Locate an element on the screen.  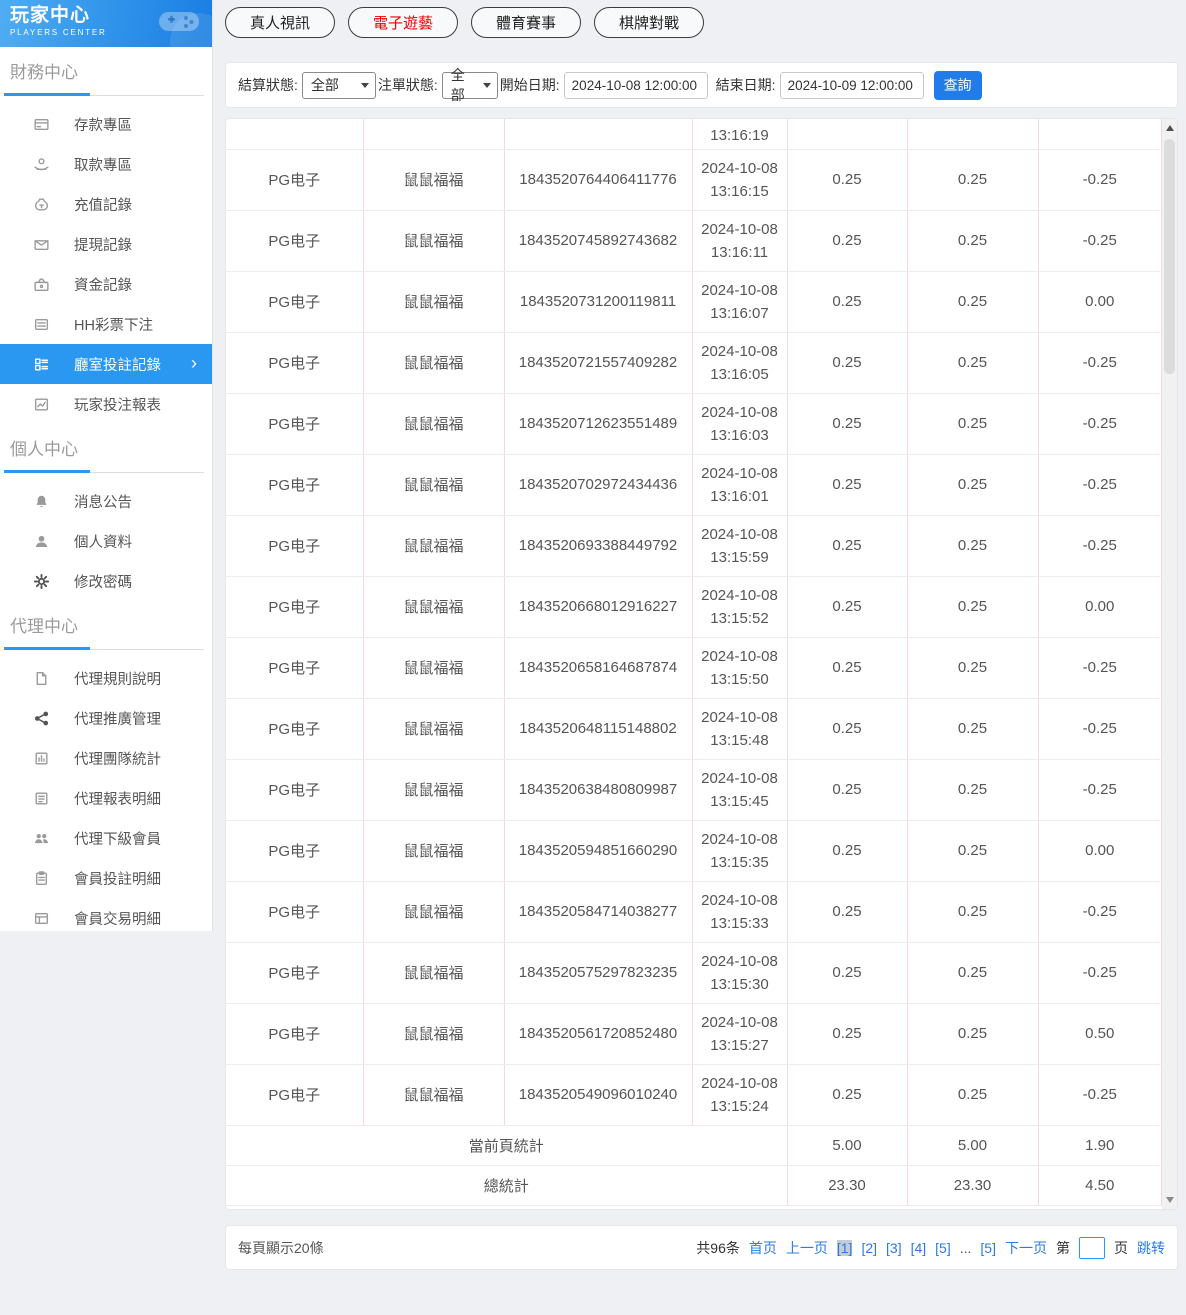
sidebar-item-label: HH彩票下注 is located at coordinates (113, 325).